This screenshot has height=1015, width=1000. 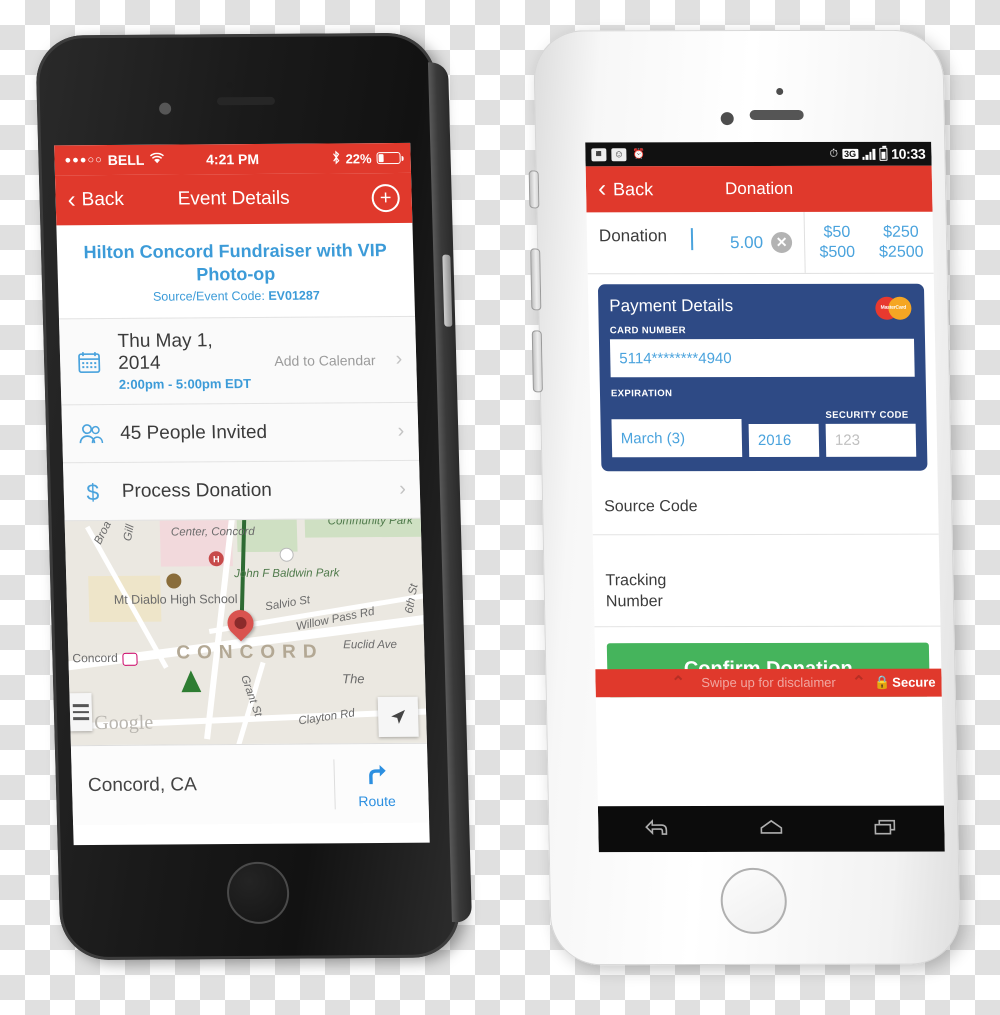 What do you see at coordinates (758, 154) in the screenshot?
I see `android-status-bar: ◾ ☺ ⏰ ⏱ 3G 10:33` at bounding box center [758, 154].